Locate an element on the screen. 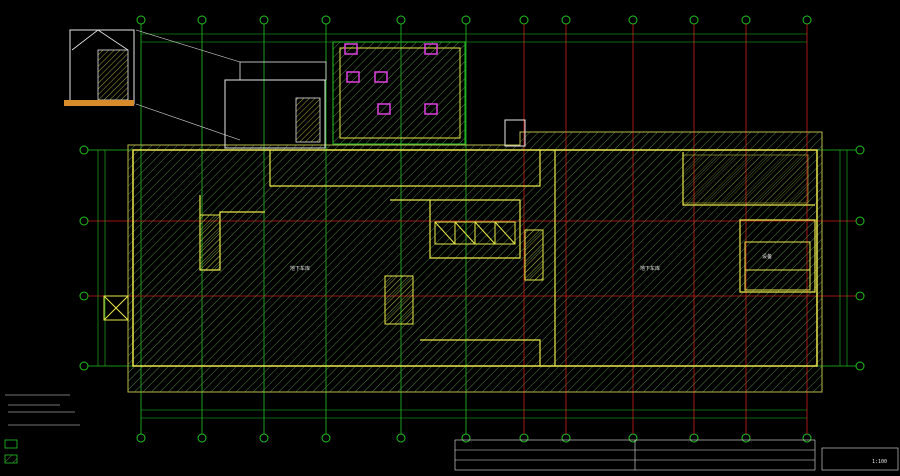  lift-box-left is located at coordinates (116, 308).